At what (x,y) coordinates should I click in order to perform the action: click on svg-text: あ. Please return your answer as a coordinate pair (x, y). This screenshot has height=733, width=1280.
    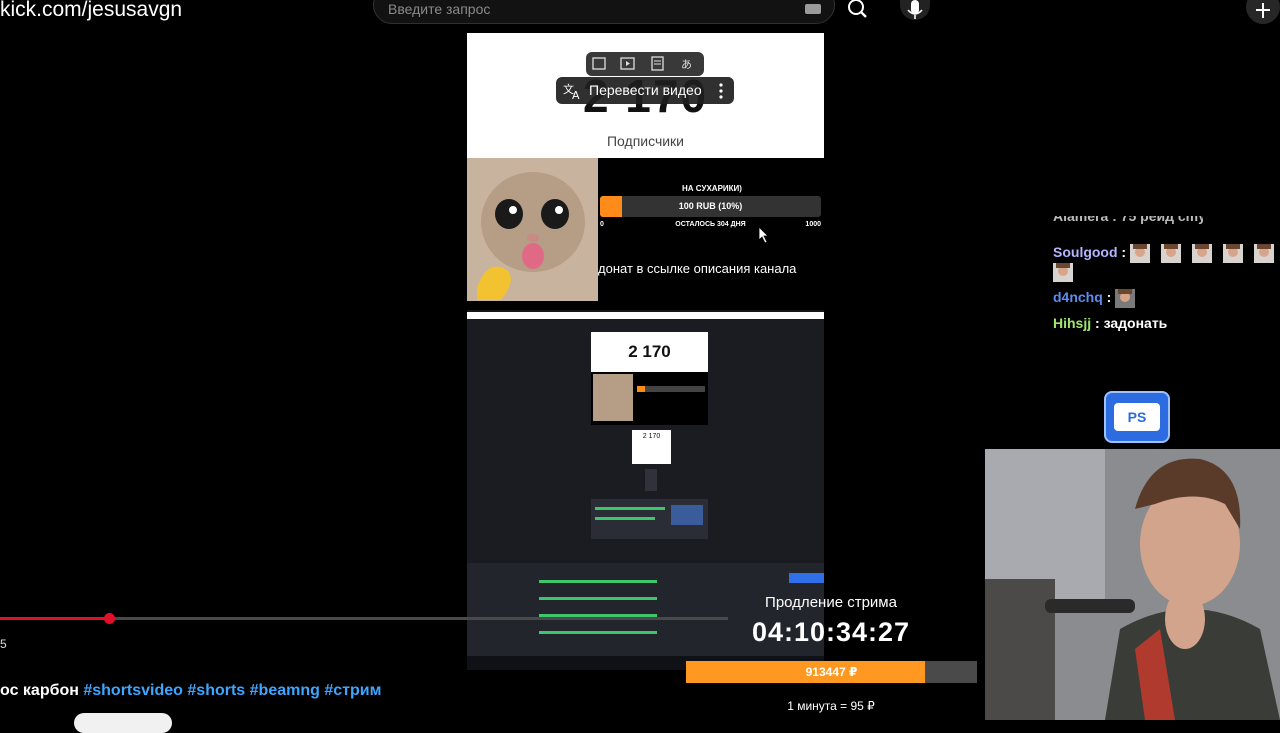
    Looking at the image, I should click on (686, 64).